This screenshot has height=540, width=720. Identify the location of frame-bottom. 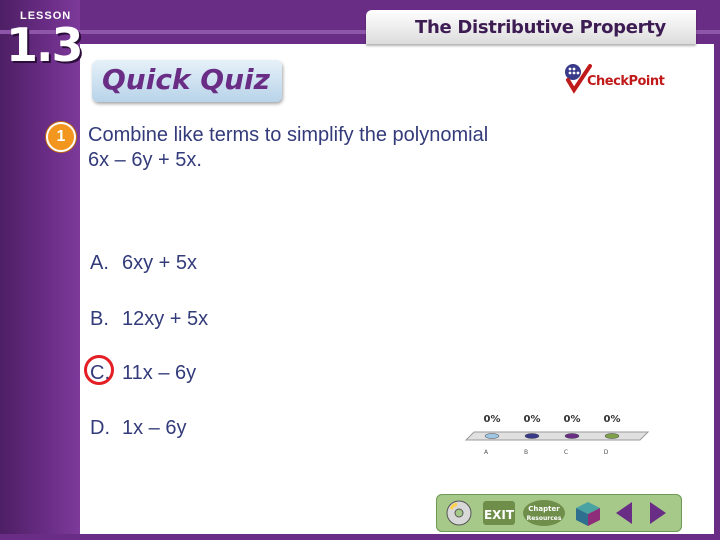
(360, 537).